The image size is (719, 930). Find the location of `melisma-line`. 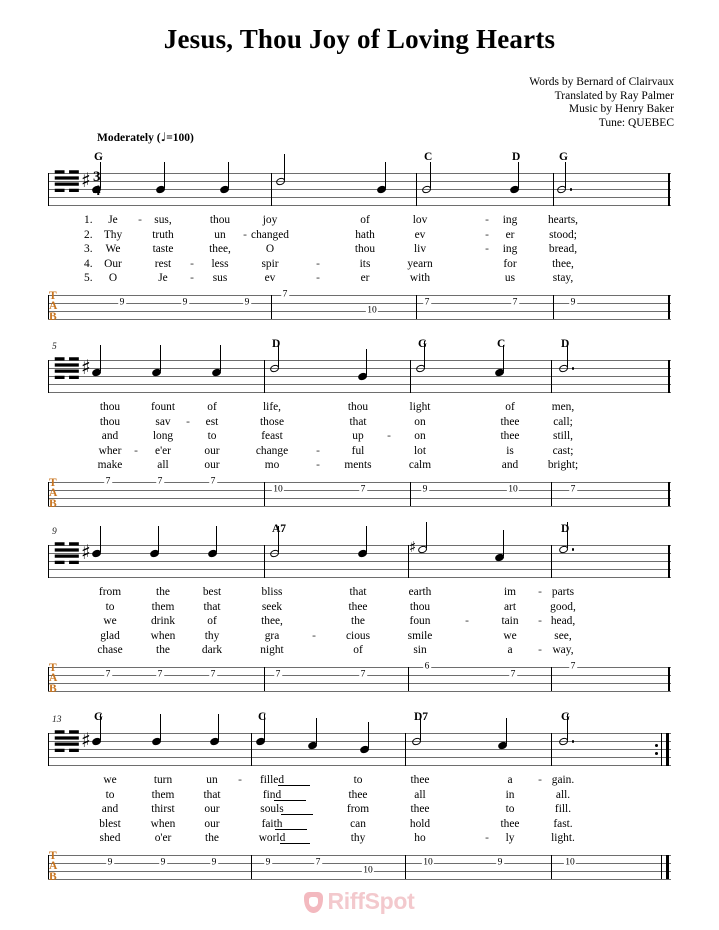

melisma-line is located at coordinates (291, 829).